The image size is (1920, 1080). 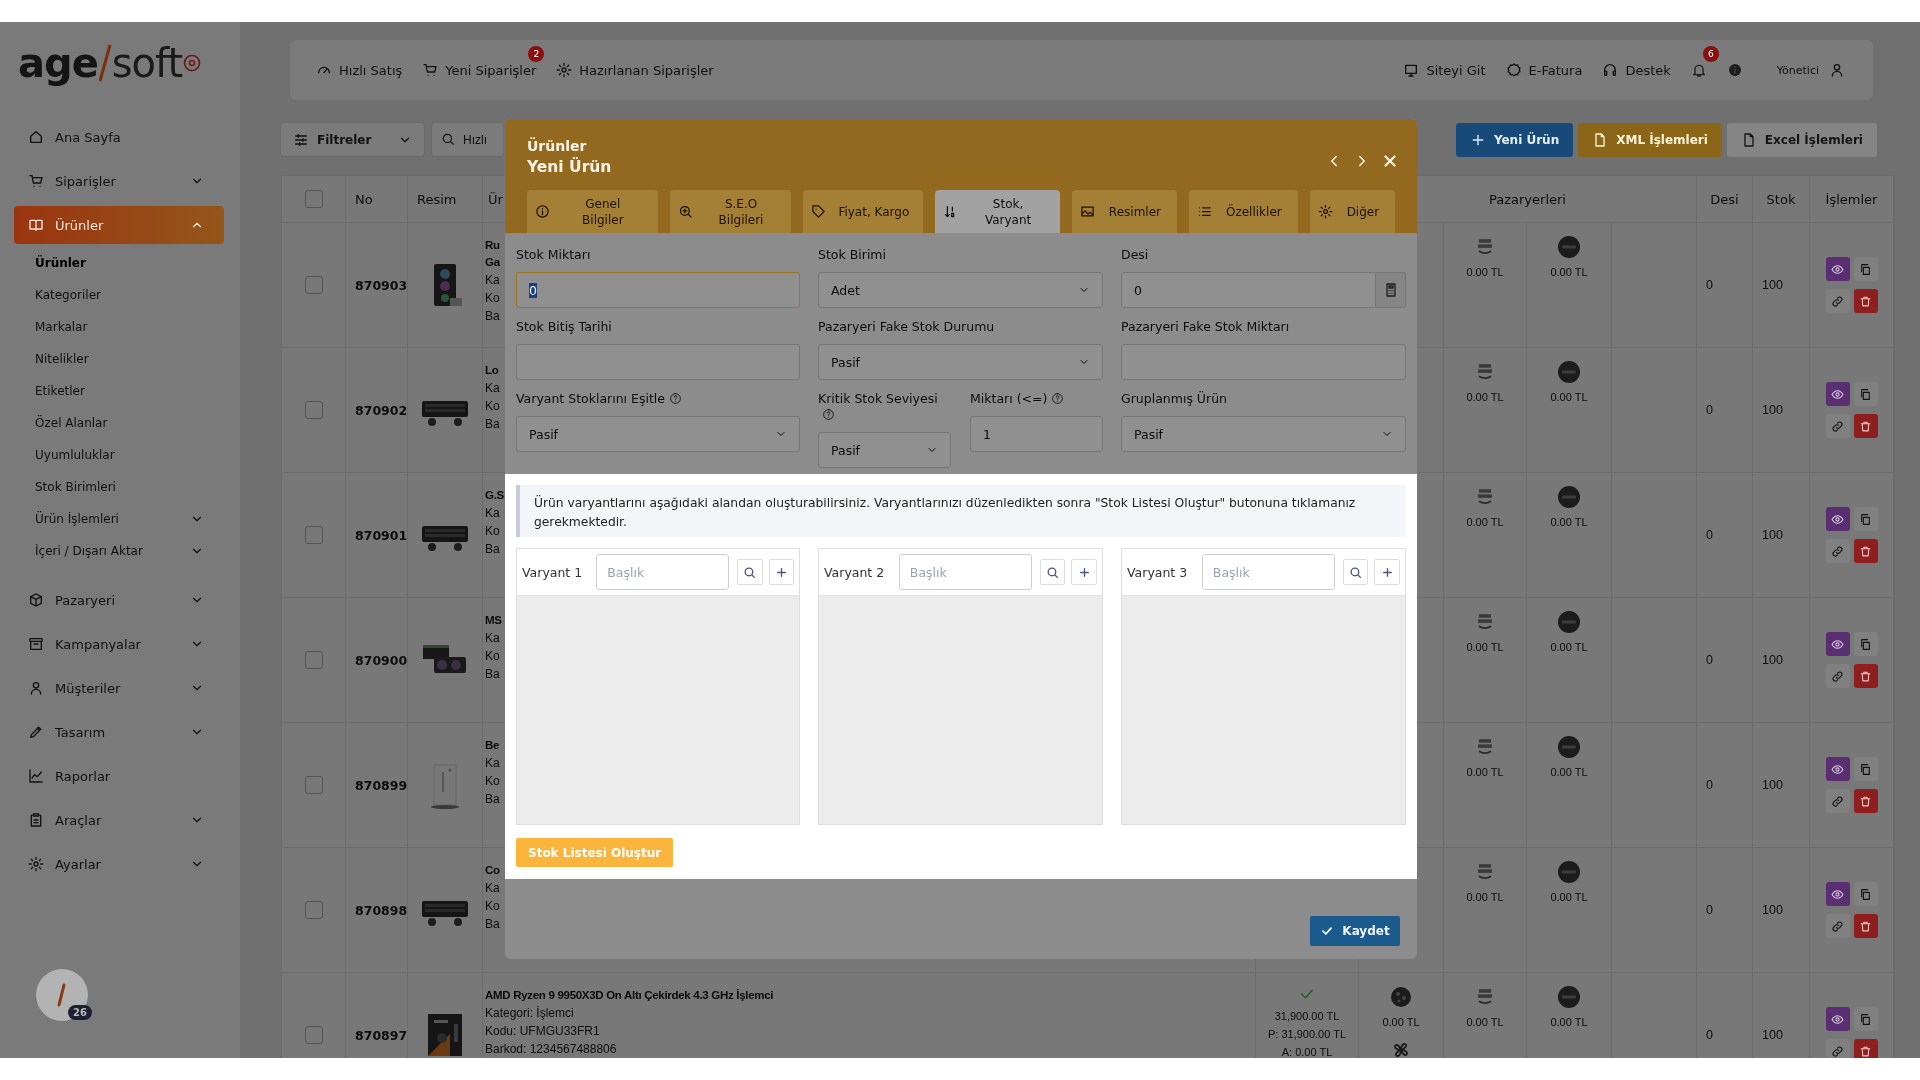 I want to click on filter-button: Filtreler, so click(x=352, y=139).